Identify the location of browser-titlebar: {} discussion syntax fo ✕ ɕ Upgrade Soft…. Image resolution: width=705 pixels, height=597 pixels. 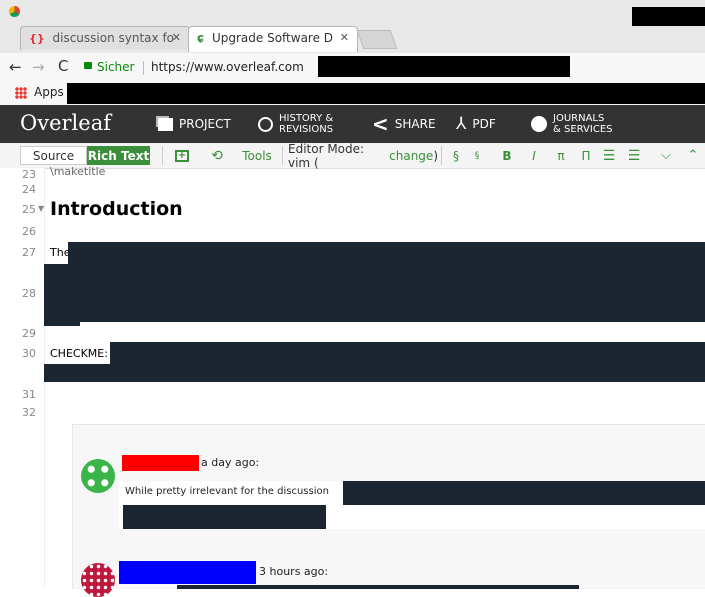
(352, 26).